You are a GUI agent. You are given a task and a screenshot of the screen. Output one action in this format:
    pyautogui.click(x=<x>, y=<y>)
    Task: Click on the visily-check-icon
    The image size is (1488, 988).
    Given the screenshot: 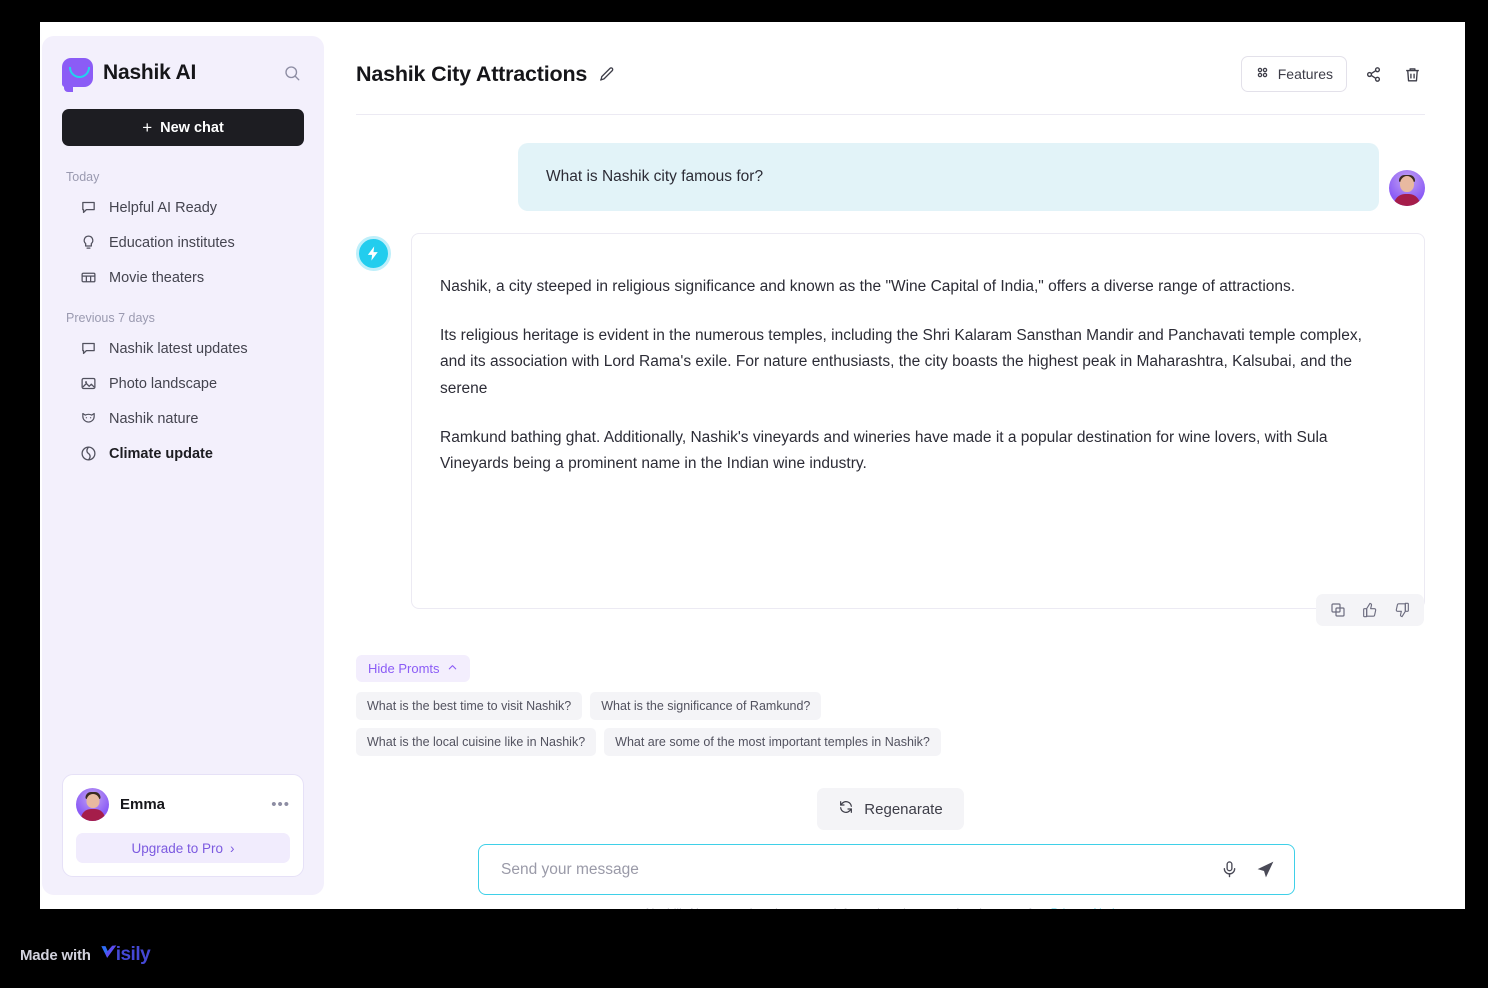 What is the action you would take?
    pyautogui.click(x=108, y=955)
    